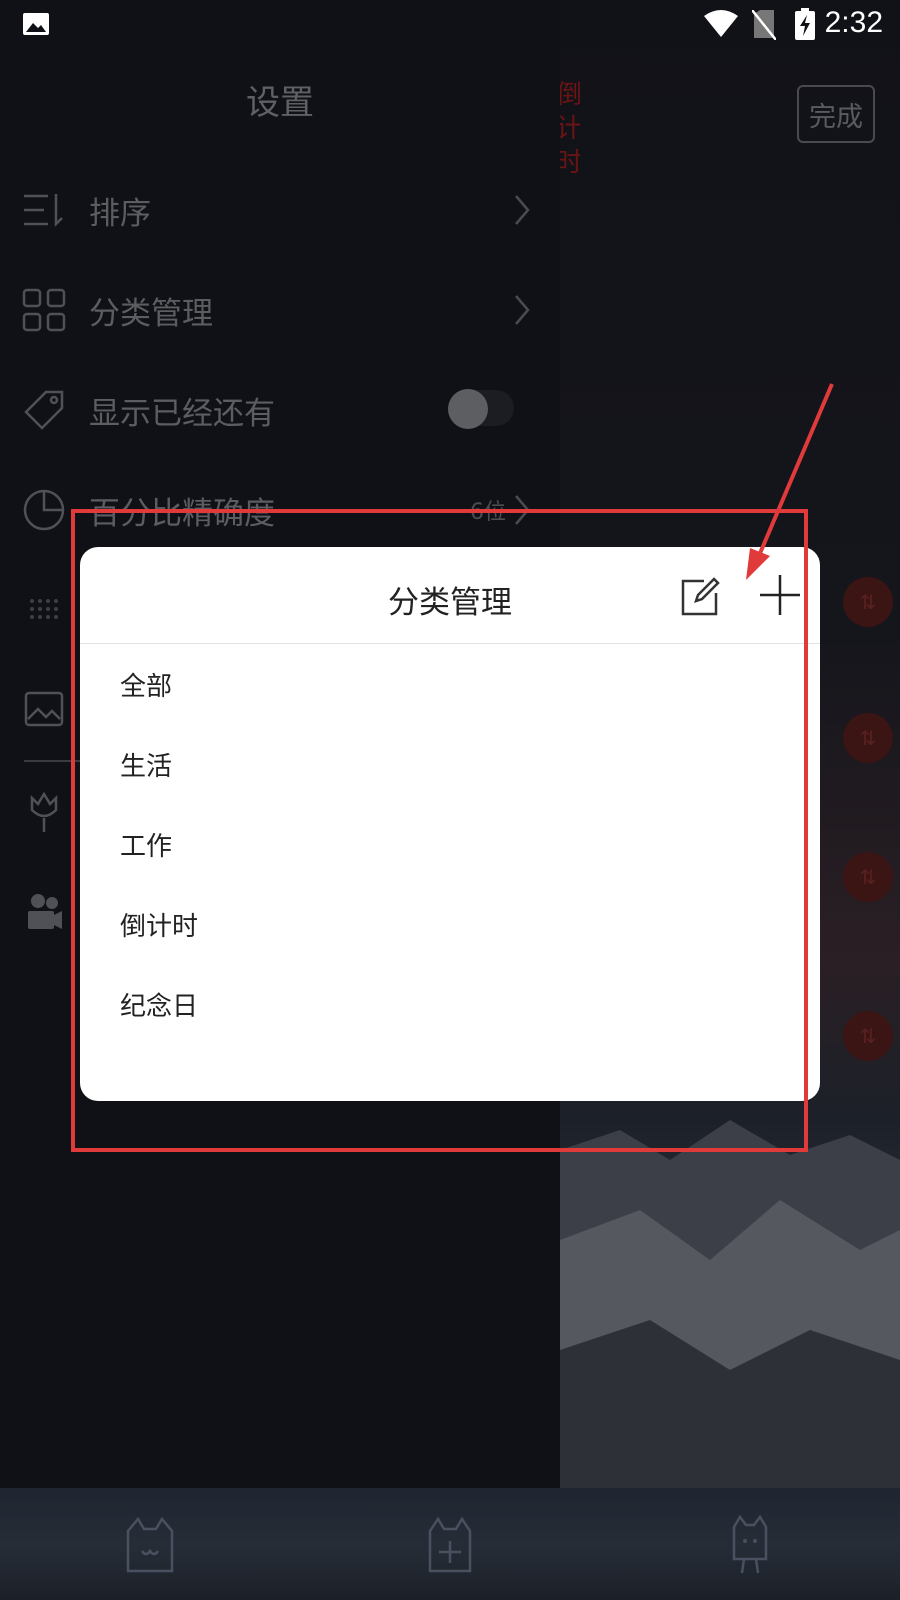 The width and height of the screenshot is (900, 1600). I want to click on sort-icon, so click(43, 211).